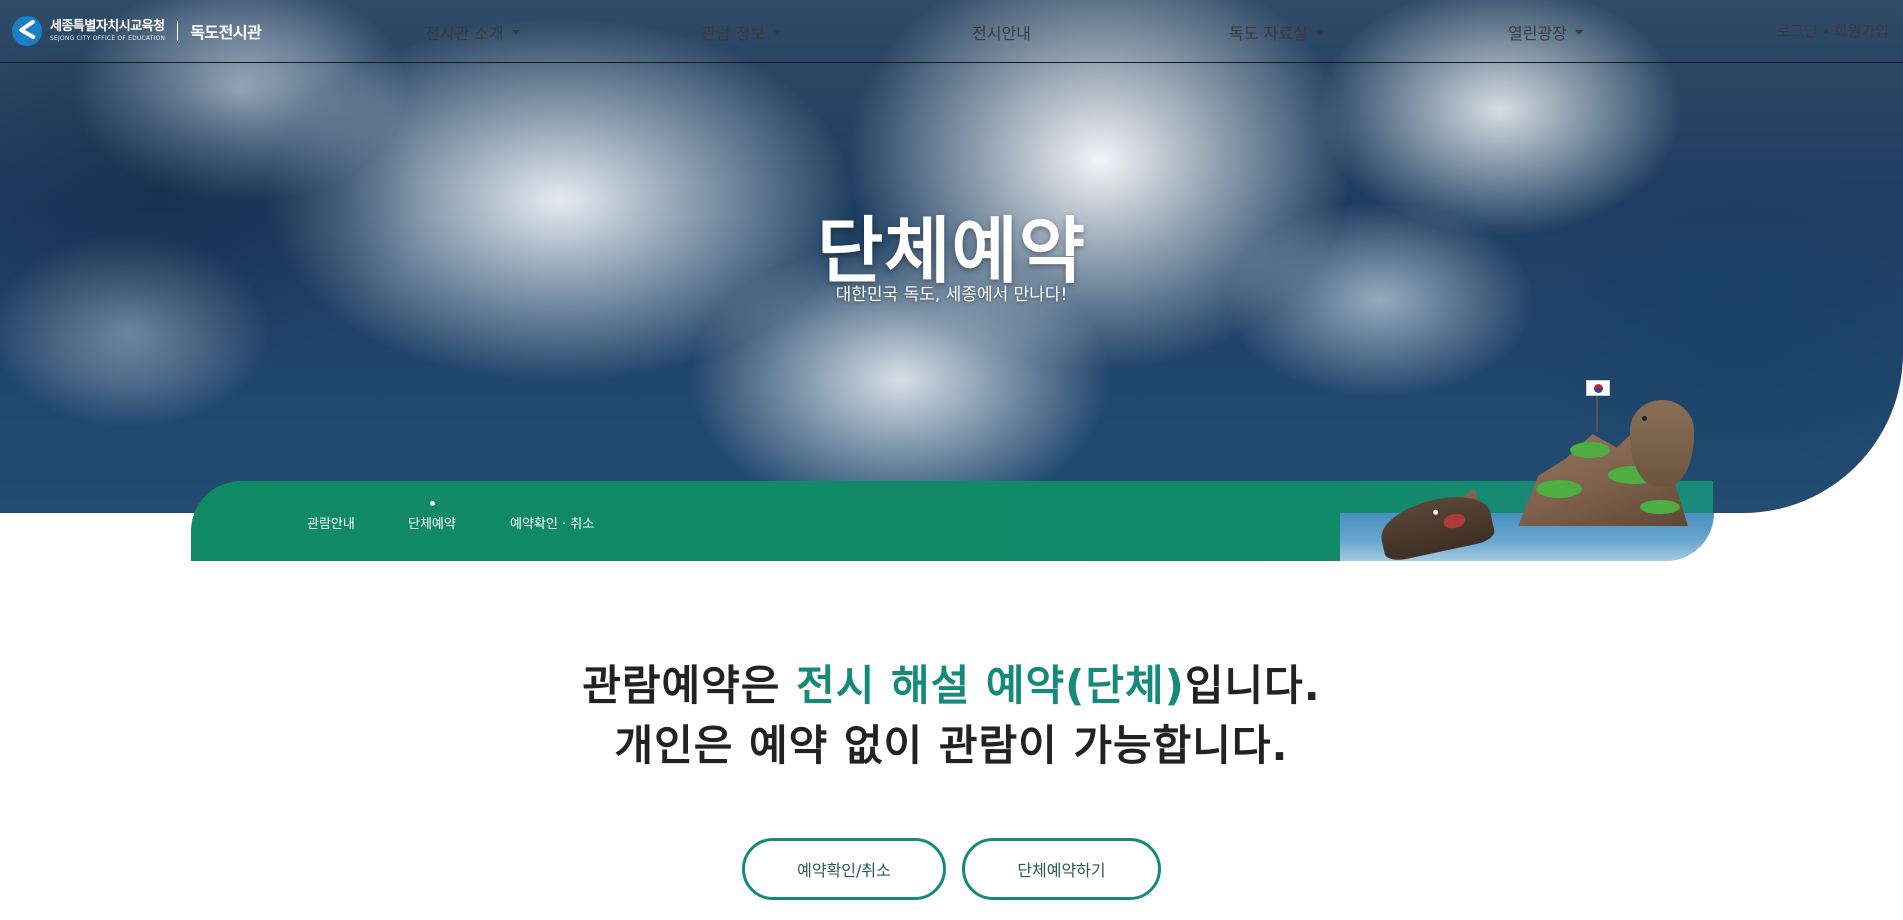  I want to click on korean-flag-icon, so click(1598, 388).